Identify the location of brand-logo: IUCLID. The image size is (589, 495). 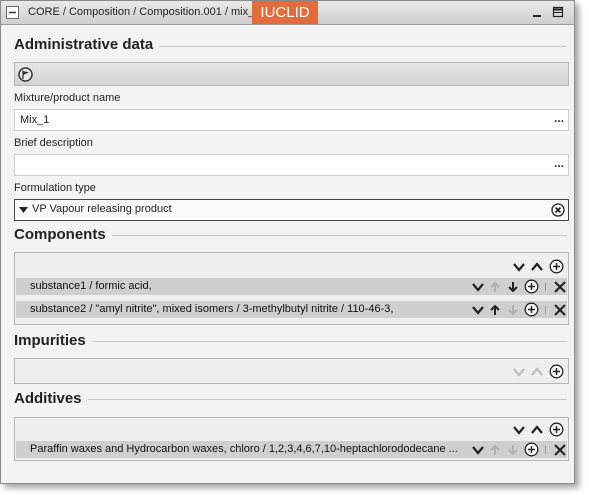
(285, 12).